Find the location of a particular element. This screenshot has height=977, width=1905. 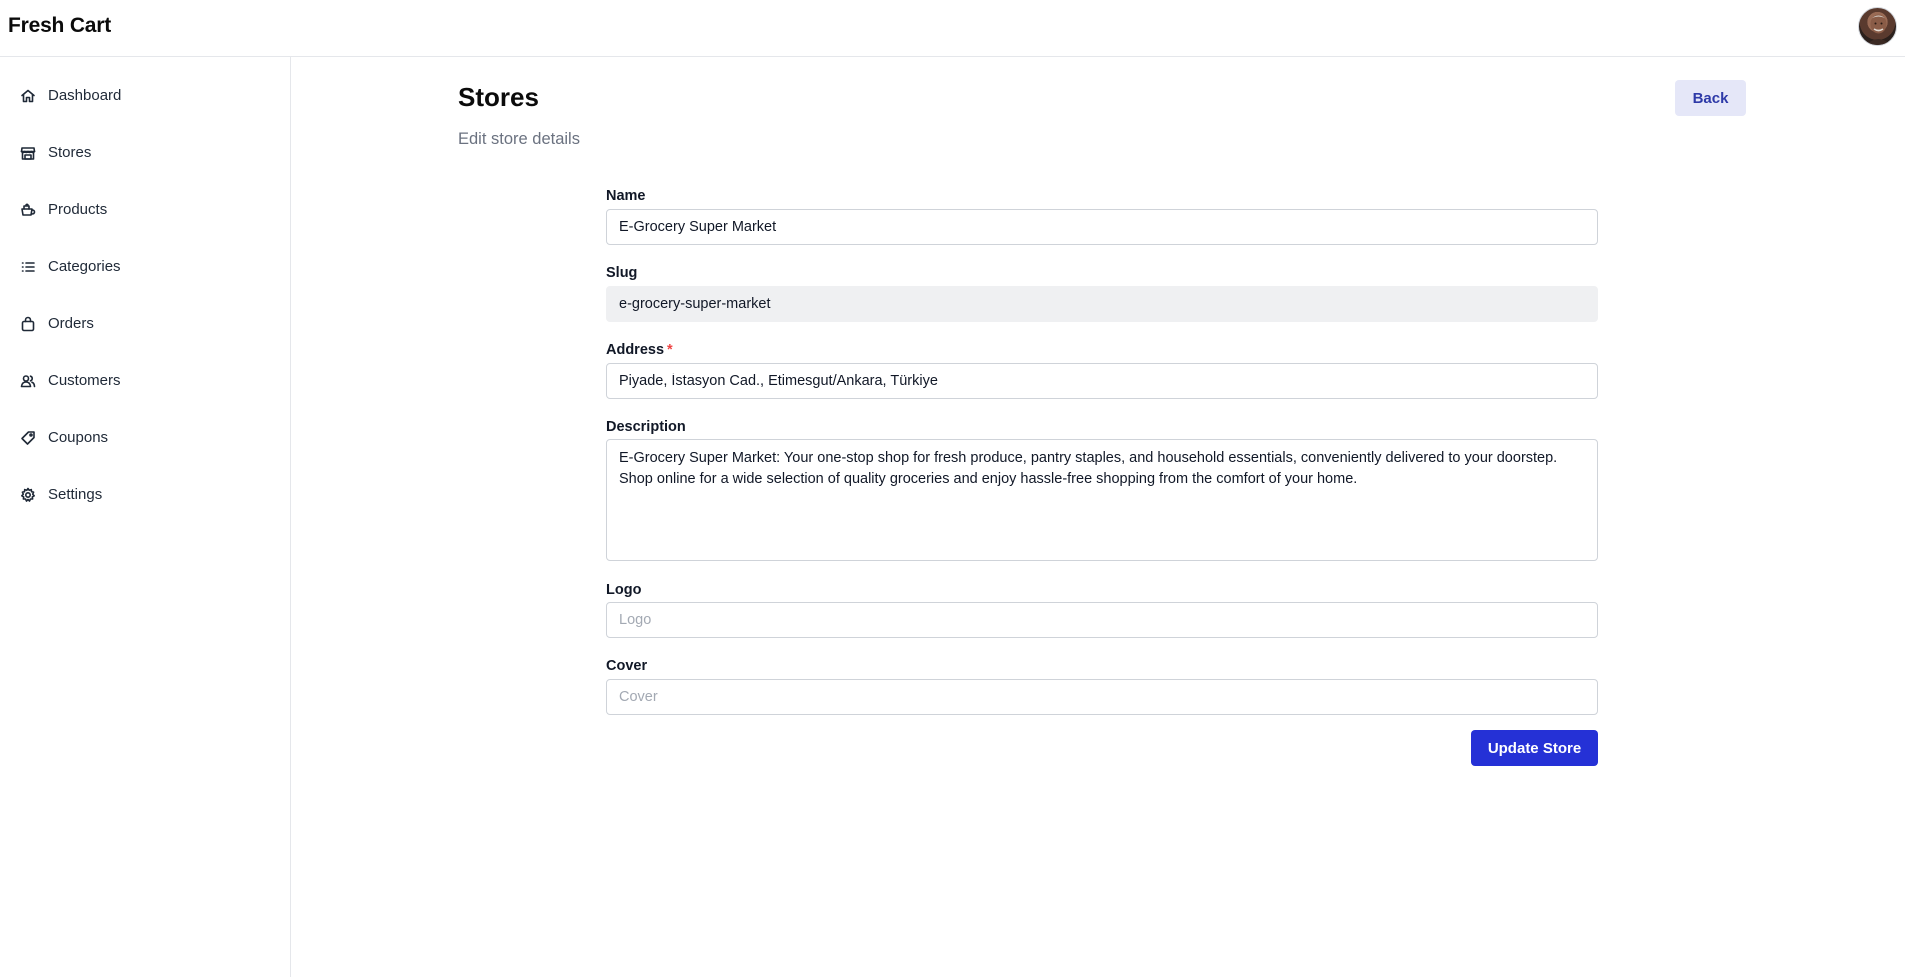

sidebar-item-label: Dashboard is located at coordinates (85, 95).